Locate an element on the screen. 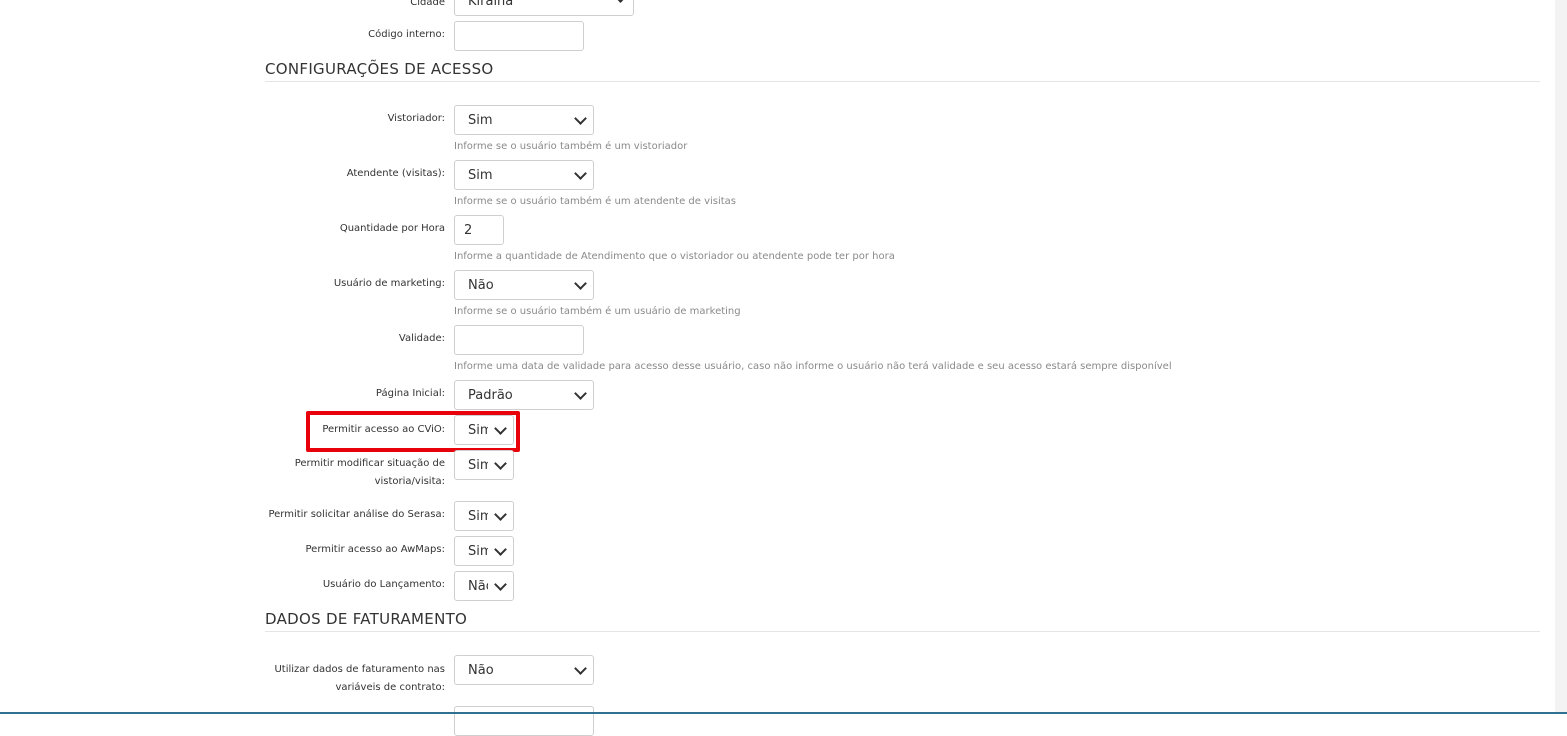 The height and width of the screenshot is (736, 1567). atendente-select-value: Sim is located at coordinates (480, 175).